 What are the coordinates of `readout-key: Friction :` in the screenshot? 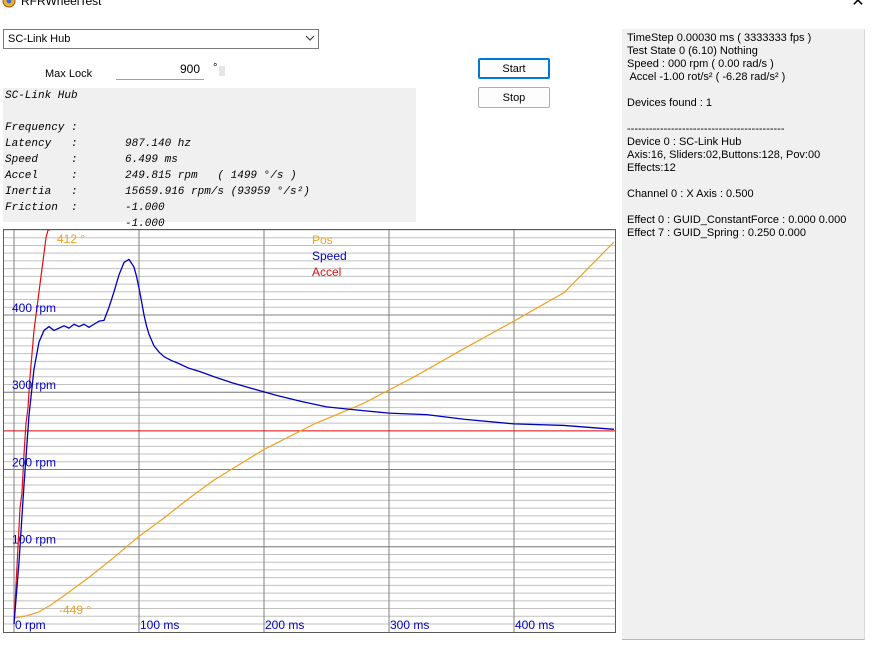 It's located at (41, 208).